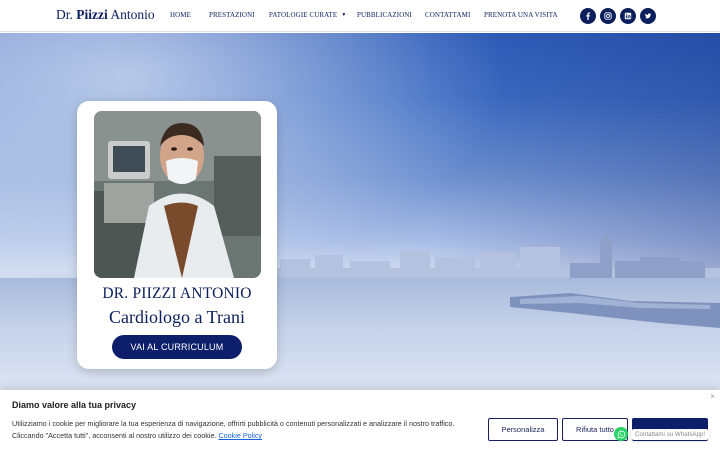 The height and width of the screenshot is (450, 720). I want to click on harbor-pier-image, so click(615, 310).